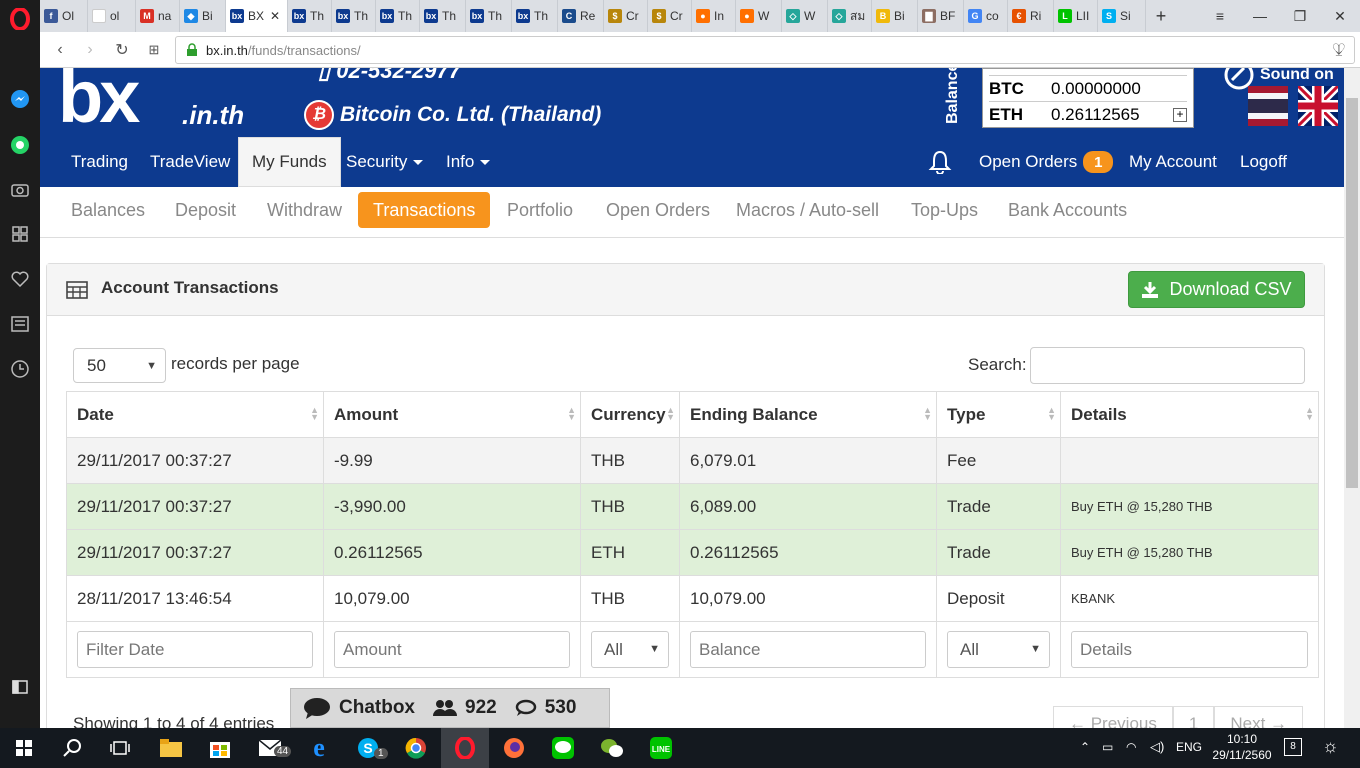 The width and height of the screenshot is (1360, 768). Describe the element at coordinates (1260, 16) in the screenshot. I see `minimize-icon: —` at that location.